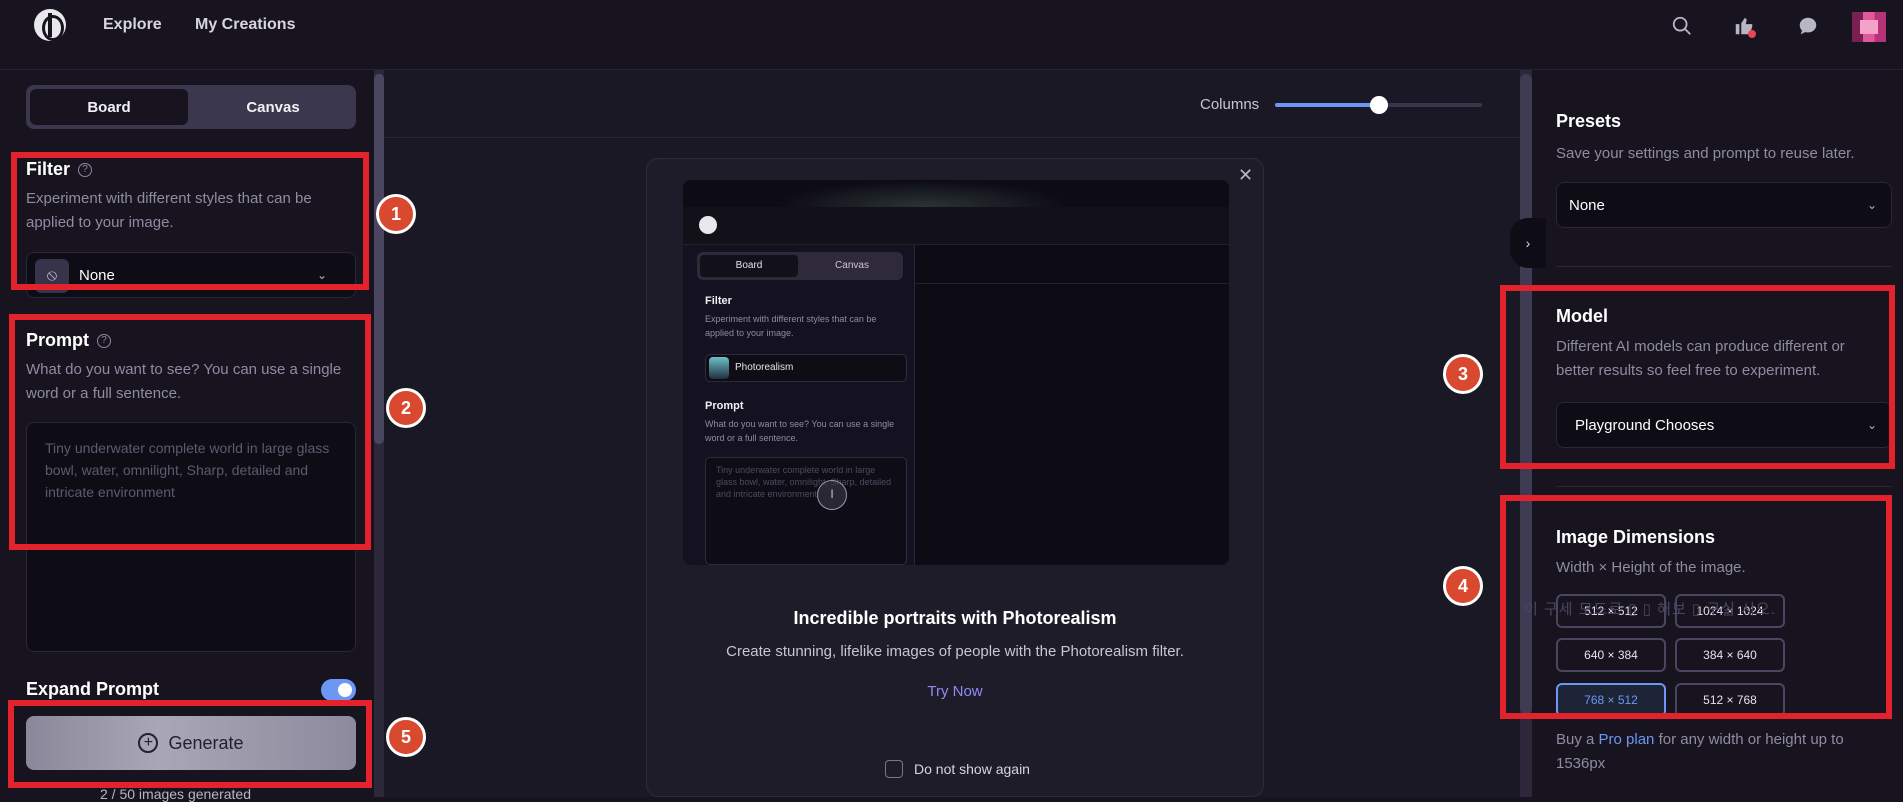 The width and height of the screenshot is (1903, 802). What do you see at coordinates (955, 618) in the screenshot?
I see `modal-title: Incredible portraits with Photorealism` at bounding box center [955, 618].